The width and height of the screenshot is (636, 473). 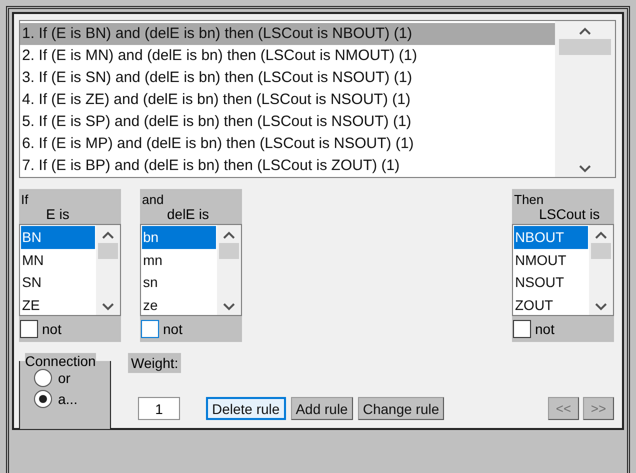 What do you see at coordinates (551, 237) in the screenshot?
I see `term-item: NBOUT` at bounding box center [551, 237].